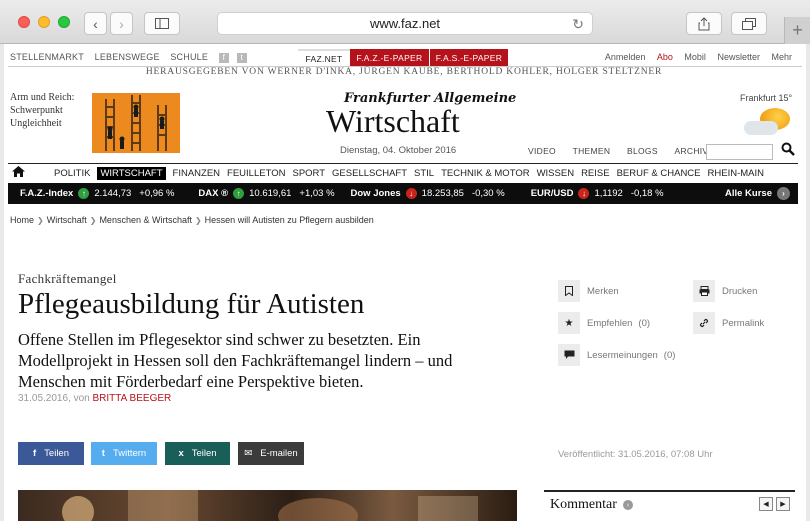  I want to click on link-anmelden: Anmelden, so click(625, 57).